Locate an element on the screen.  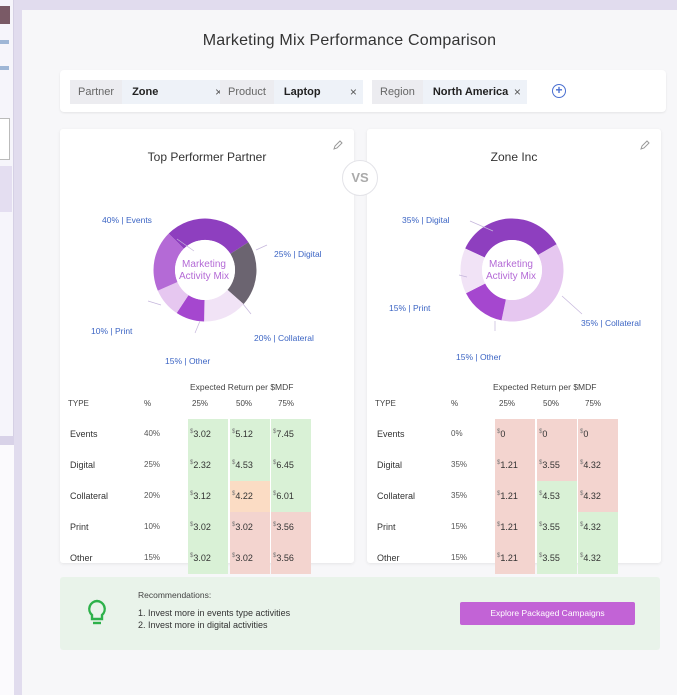
add-circle-icon: + is located at coordinates (559, 91).